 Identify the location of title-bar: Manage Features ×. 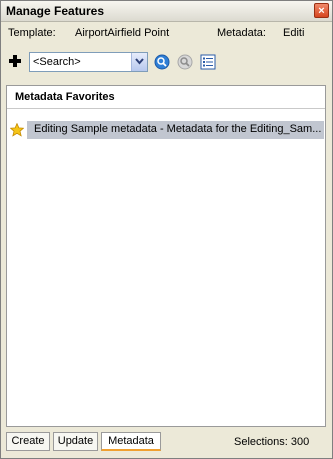
(166, 11).